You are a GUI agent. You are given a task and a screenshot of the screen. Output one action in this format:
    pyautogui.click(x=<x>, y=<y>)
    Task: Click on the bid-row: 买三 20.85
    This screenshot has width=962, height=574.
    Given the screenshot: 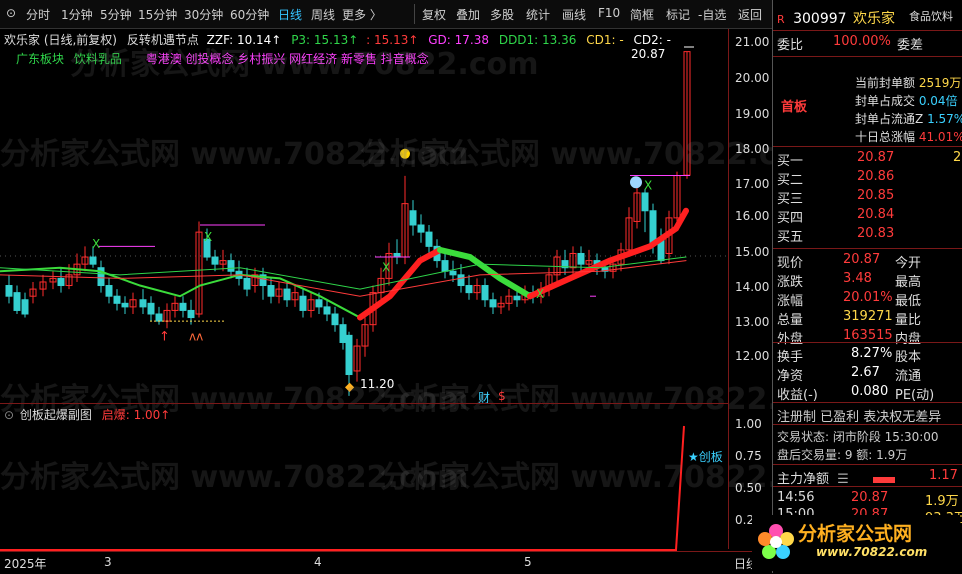 What is the action you would take?
    pyautogui.click(x=835, y=197)
    